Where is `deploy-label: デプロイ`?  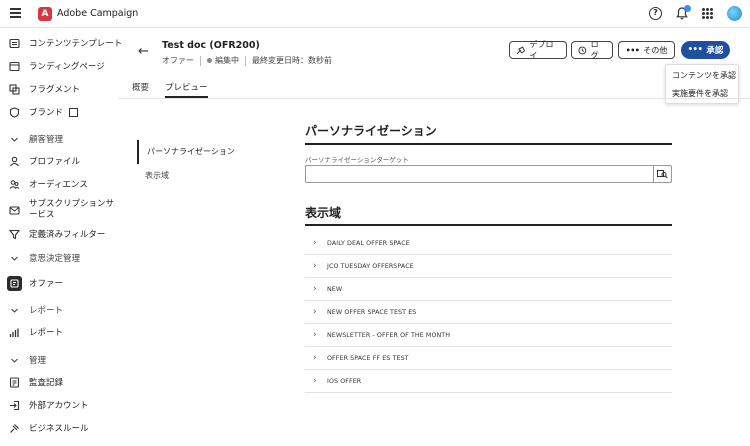 deploy-label: デプロイ is located at coordinates (541, 50).